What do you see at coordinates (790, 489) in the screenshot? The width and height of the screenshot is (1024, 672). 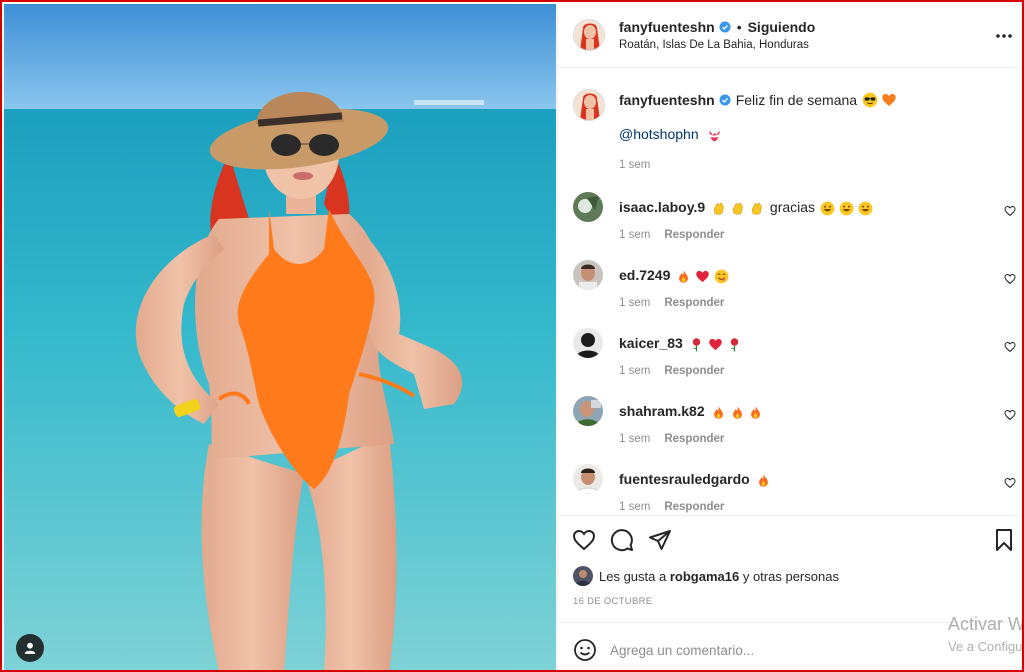 I see `comment-item: fuentesrauledgardo 1 sem Responder` at bounding box center [790, 489].